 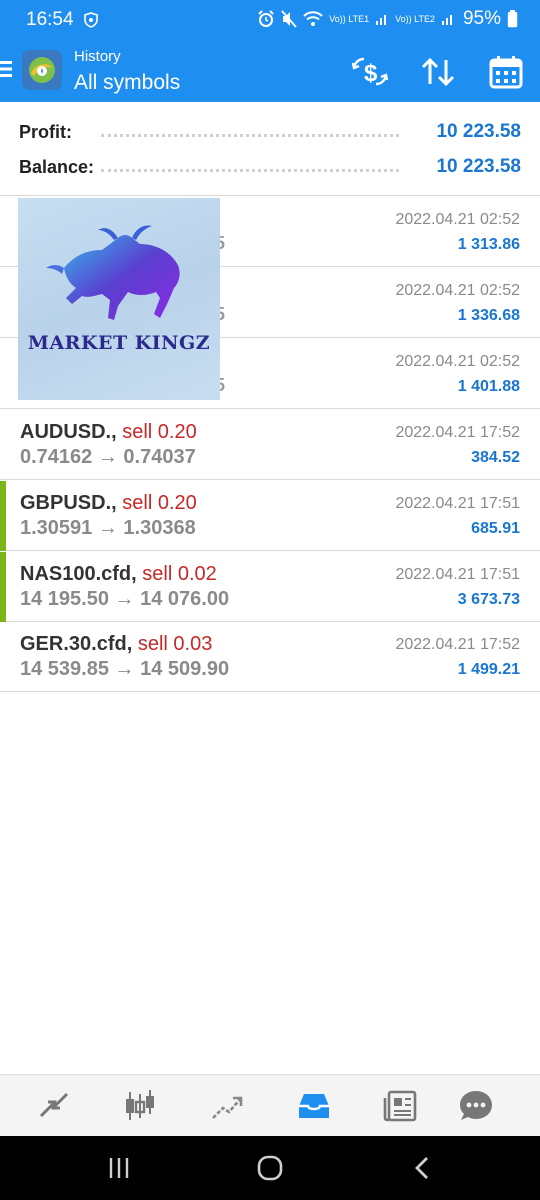 I want to click on deal-profit: 1 313.86, so click(x=488, y=244).